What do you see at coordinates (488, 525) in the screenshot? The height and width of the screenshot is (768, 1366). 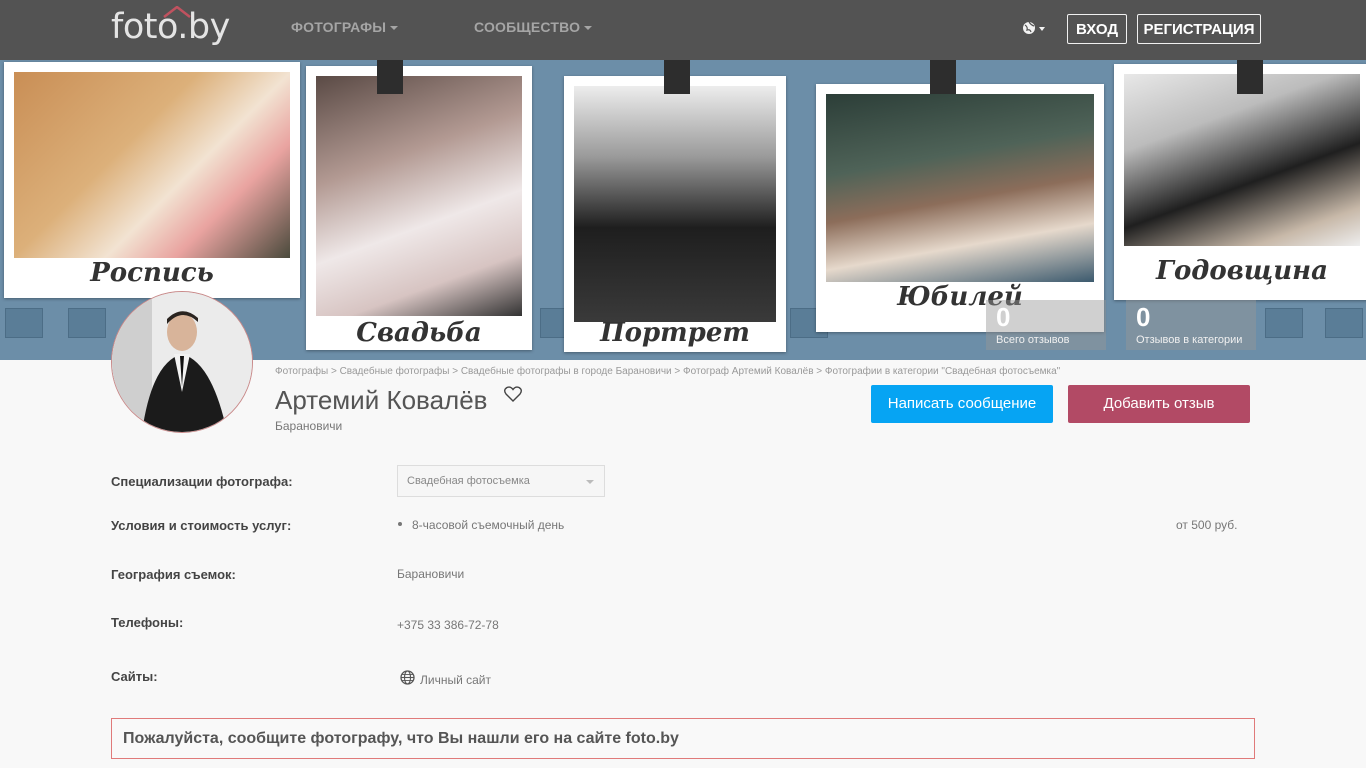 I see `service-name: 8-часовой съемочный день` at bounding box center [488, 525].